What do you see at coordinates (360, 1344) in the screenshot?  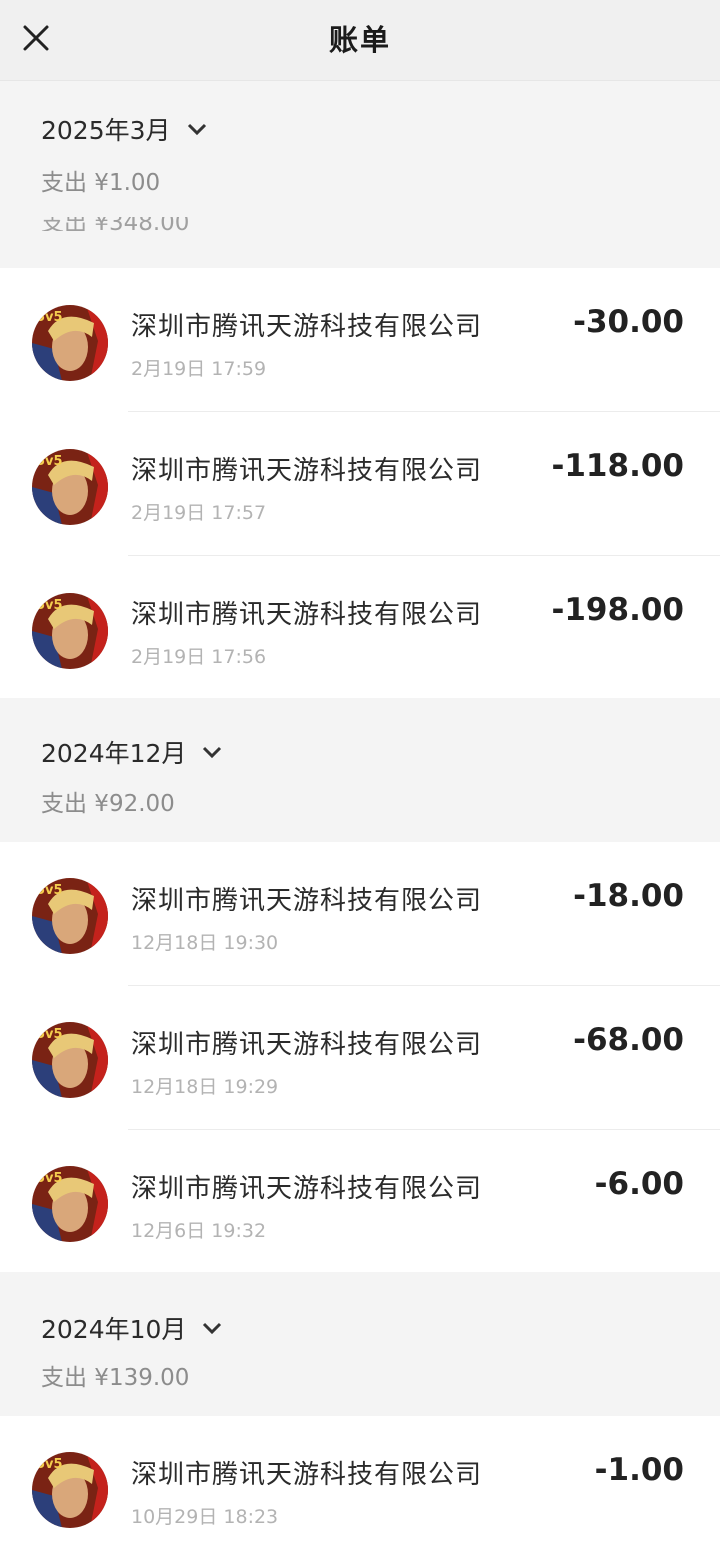 I see `month-header: 2024年10月 支出 ¥139.00` at bounding box center [360, 1344].